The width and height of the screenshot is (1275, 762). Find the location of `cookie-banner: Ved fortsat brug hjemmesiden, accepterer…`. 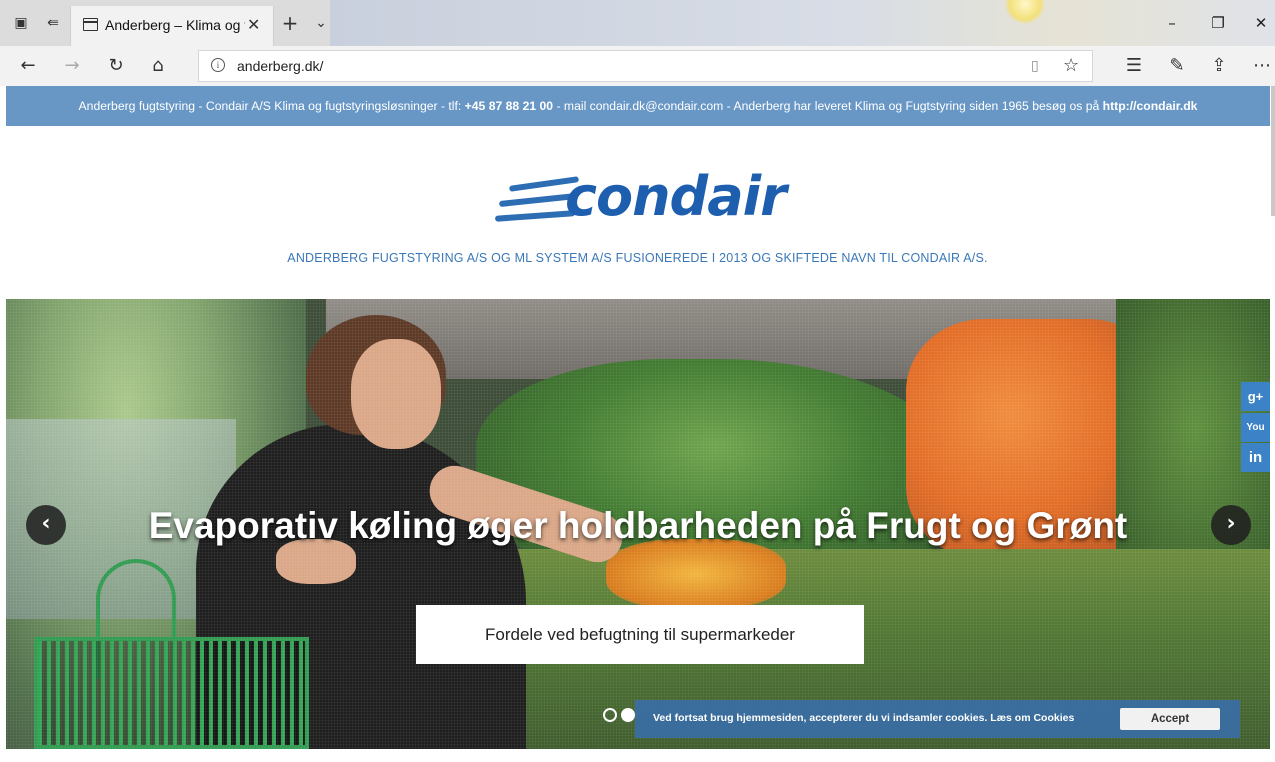

cookie-banner: Ved fortsat brug hjemmesiden, accepterer… is located at coordinates (937, 719).